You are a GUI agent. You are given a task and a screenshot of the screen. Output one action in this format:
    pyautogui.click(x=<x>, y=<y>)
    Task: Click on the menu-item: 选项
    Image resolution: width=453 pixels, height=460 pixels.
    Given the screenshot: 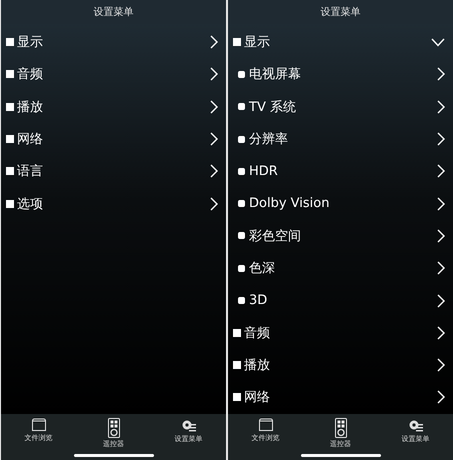 What is the action you would take?
    pyautogui.click(x=113, y=203)
    